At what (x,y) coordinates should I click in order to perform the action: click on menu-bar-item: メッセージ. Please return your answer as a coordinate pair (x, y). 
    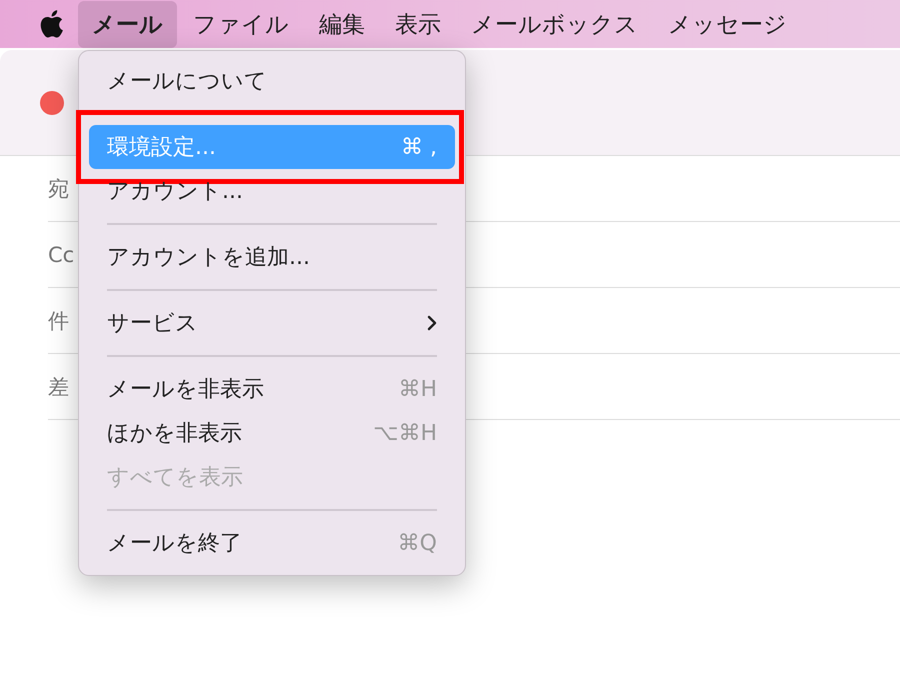
    Looking at the image, I should click on (727, 24).